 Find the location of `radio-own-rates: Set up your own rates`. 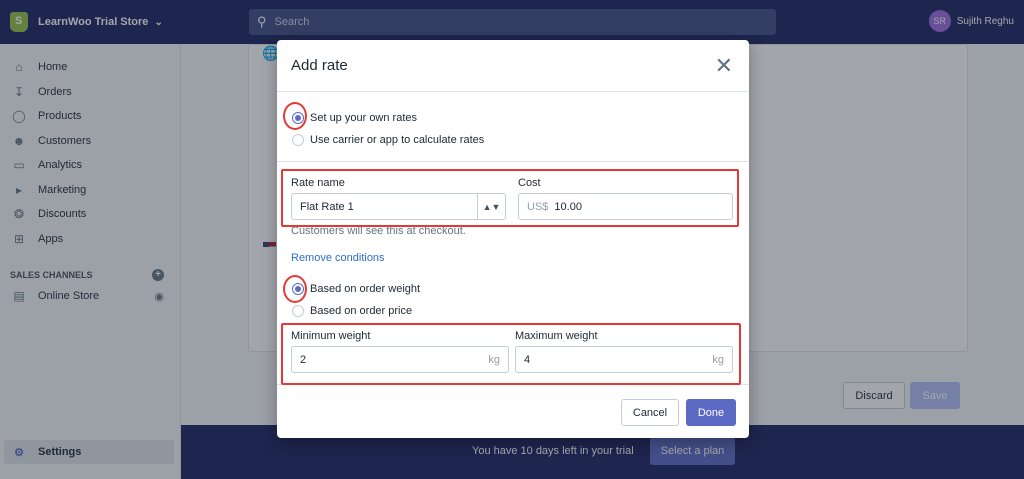

radio-own-rates: Set up your own rates is located at coordinates (388, 118).